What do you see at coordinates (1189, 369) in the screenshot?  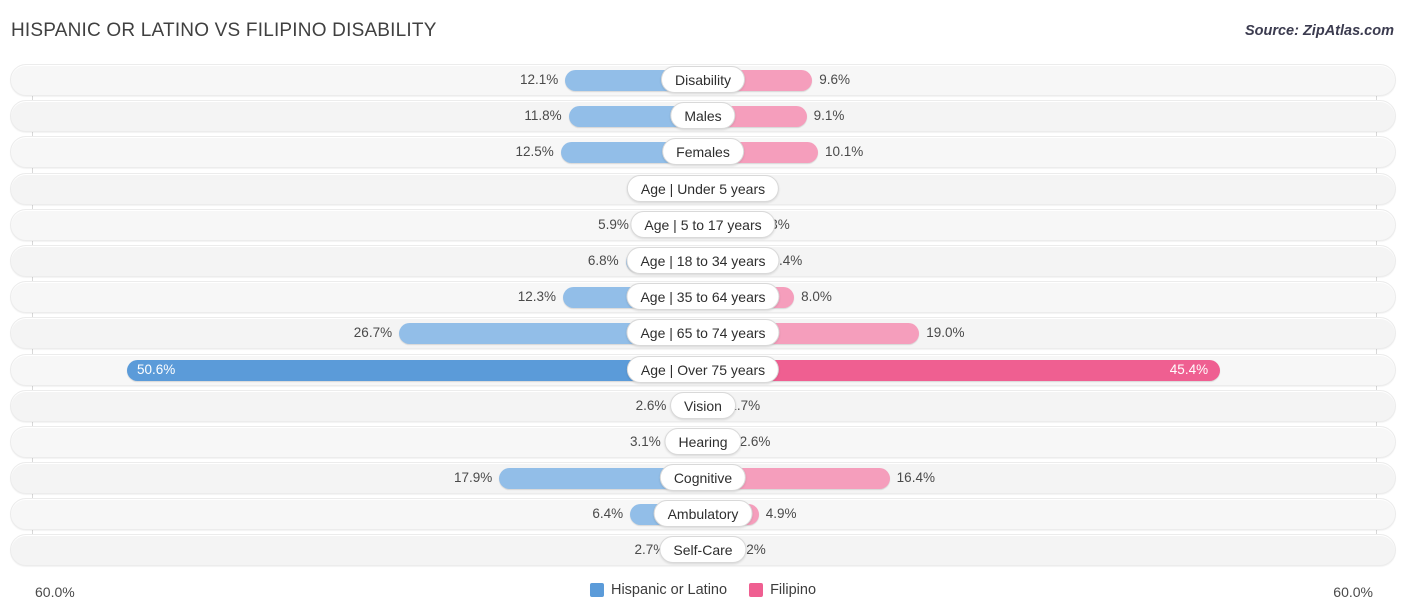 I see `value-label-filipino: 45.4%` at bounding box center [1189, 369].